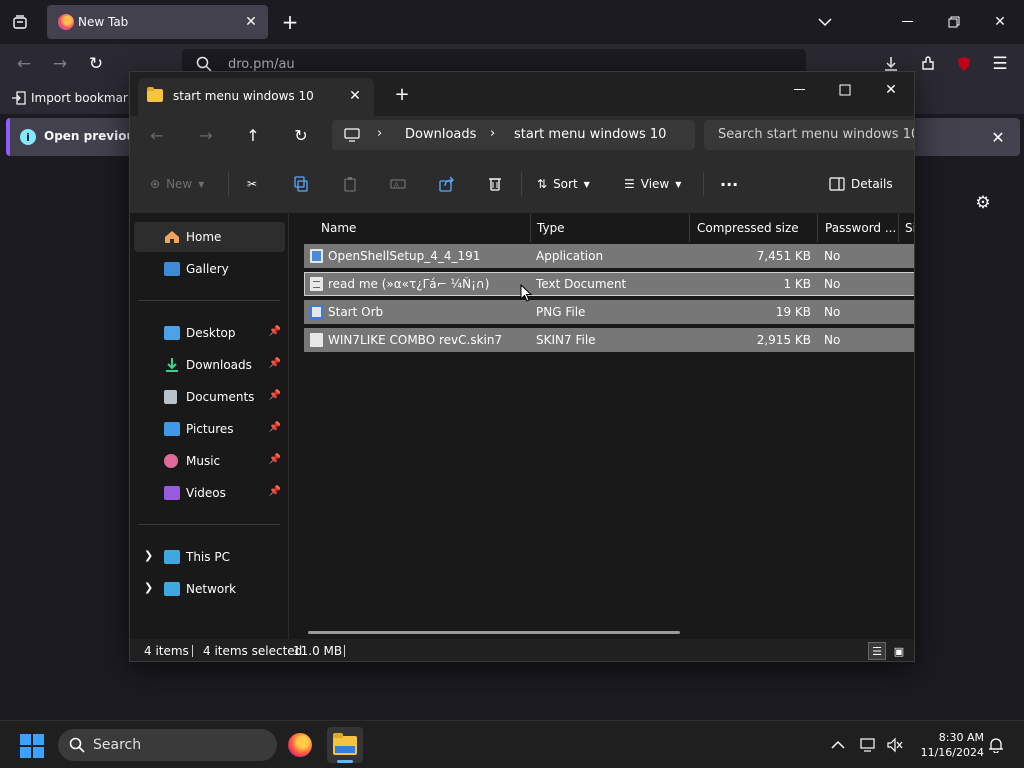 The height and width of the screenshot is (768, 1024). Describe the element at coordinates (172, 589) in the screenshot. I see `network-icon` at that location.